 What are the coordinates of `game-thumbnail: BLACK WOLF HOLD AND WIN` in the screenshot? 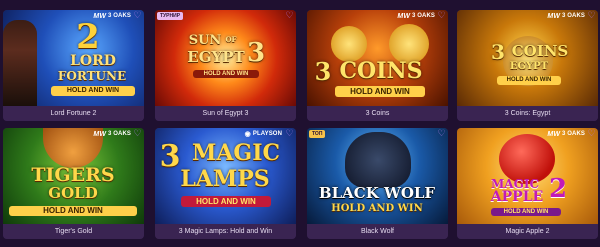 It's located at (377, 176).